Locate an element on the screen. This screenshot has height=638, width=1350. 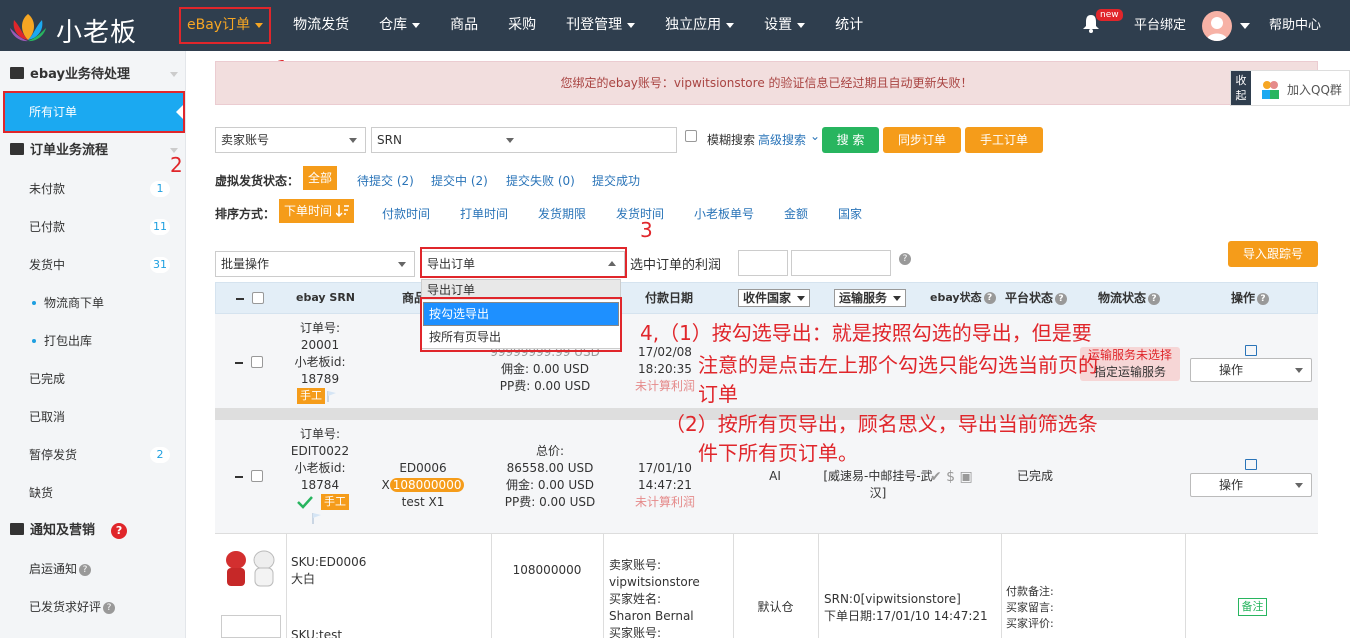
sort-desc-icon is located at coordinates (343, 211).